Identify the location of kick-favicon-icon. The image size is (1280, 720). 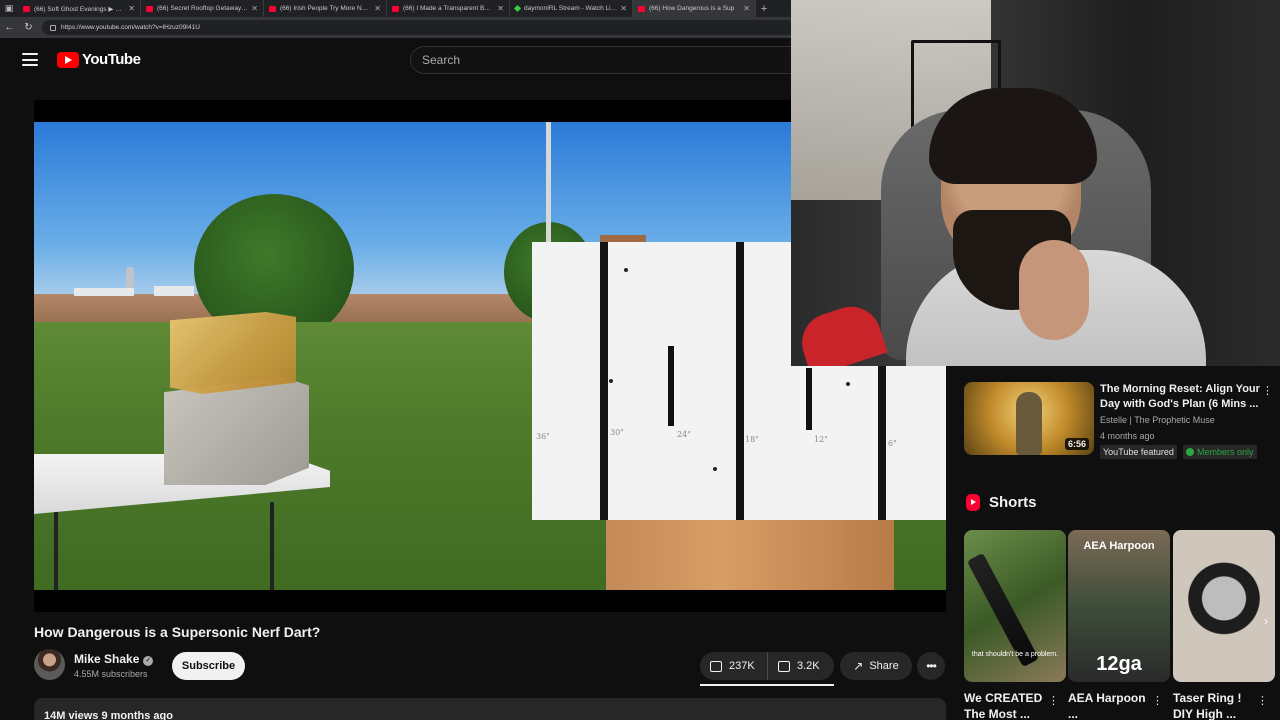
(517, 8).